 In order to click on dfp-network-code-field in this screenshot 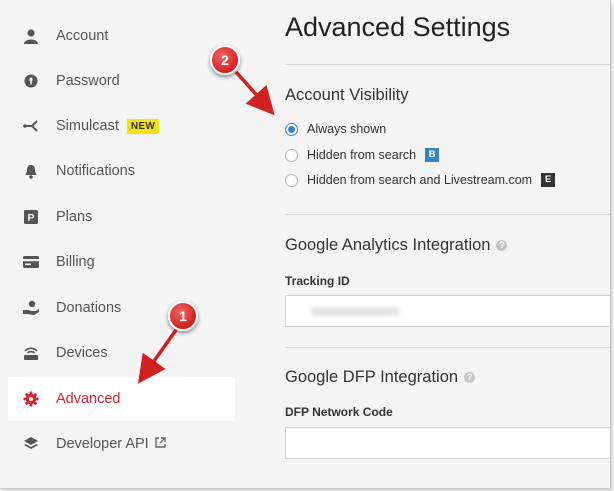, I will do `click(447, 443)`.